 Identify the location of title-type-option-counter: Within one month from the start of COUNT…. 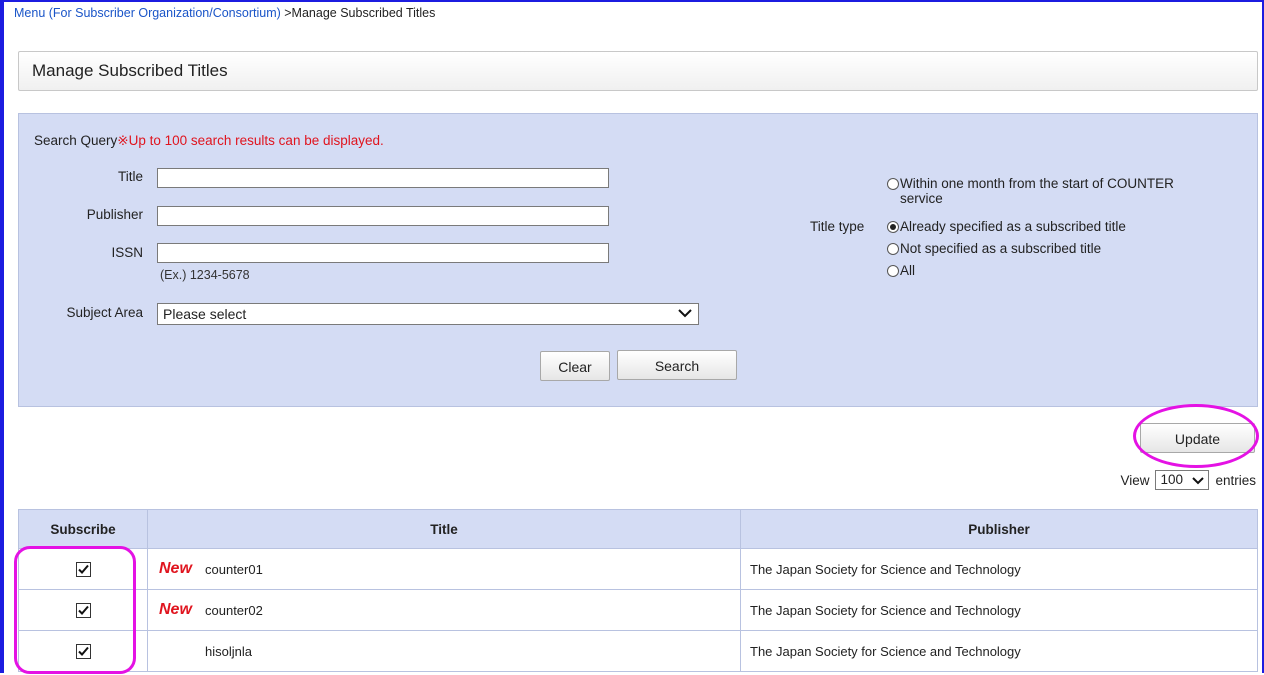
(1030, 191).